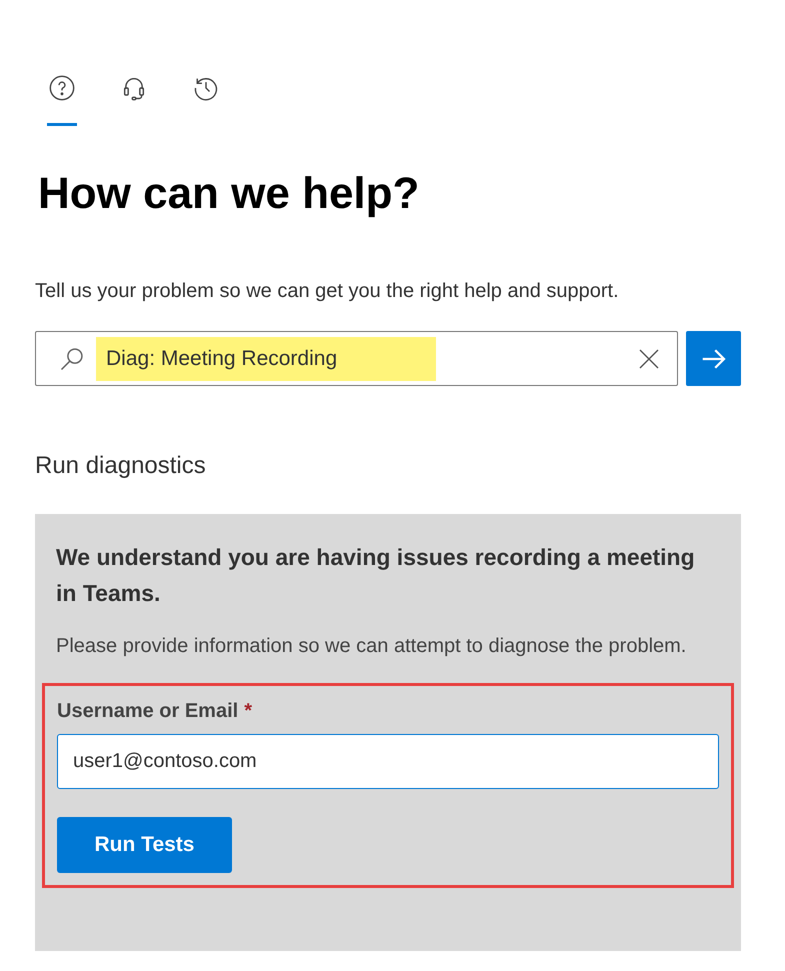 Image resolution: width=785 pixels, height=971 pixels. Describe the element at coordinates (388, 761) in the screenshot. I see `email-input: user1@contoso.com` at that location.